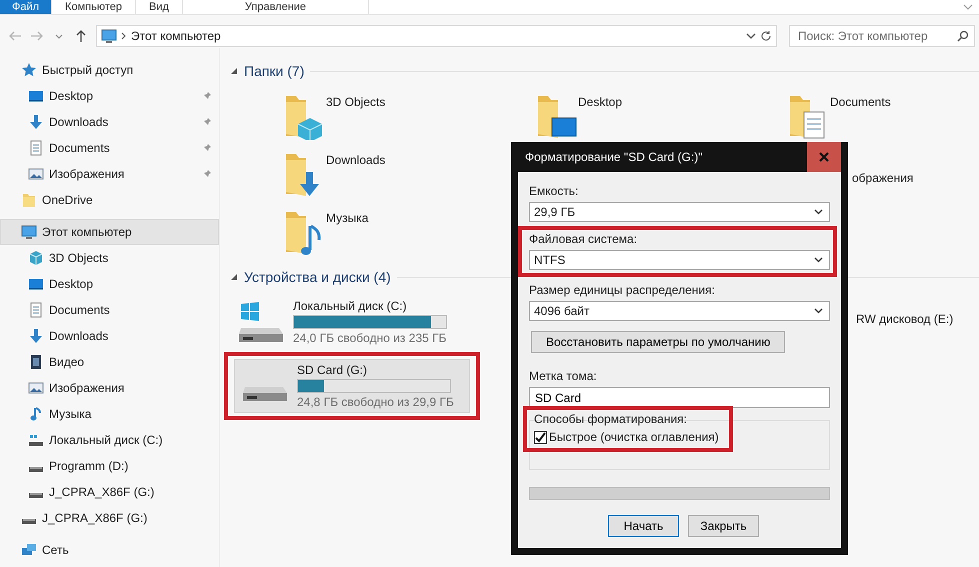 The image size is (979, 567). Describe the element at coordinates (350, 306) in the screenshot. I see `drive-name: Локальный диск (C:)` at that location.